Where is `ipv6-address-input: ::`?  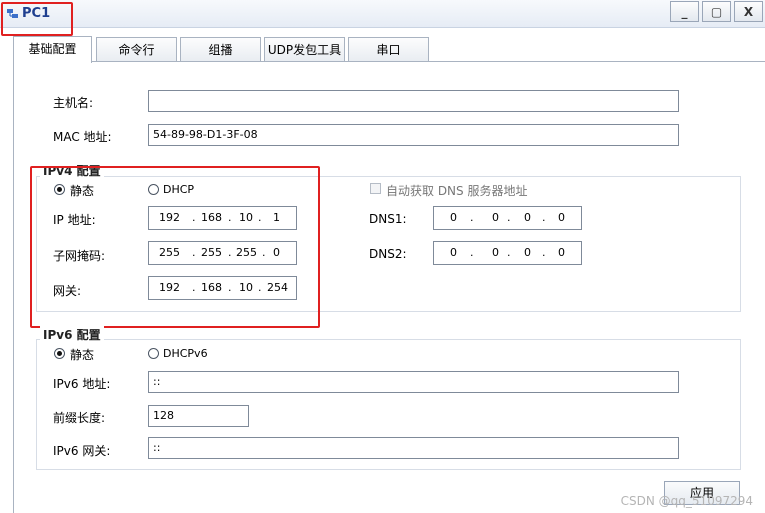 ipv6-address-input: :: is located at coordinates (413, 382).